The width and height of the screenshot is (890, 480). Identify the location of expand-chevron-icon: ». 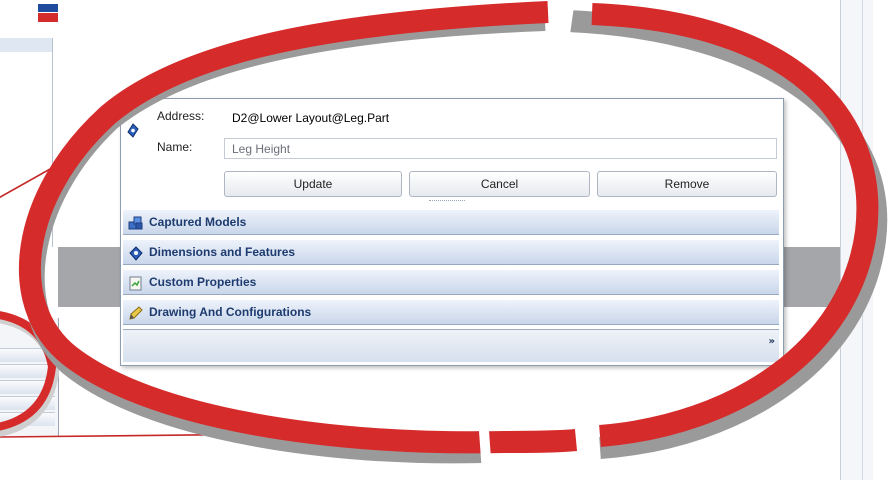
(772, 341).